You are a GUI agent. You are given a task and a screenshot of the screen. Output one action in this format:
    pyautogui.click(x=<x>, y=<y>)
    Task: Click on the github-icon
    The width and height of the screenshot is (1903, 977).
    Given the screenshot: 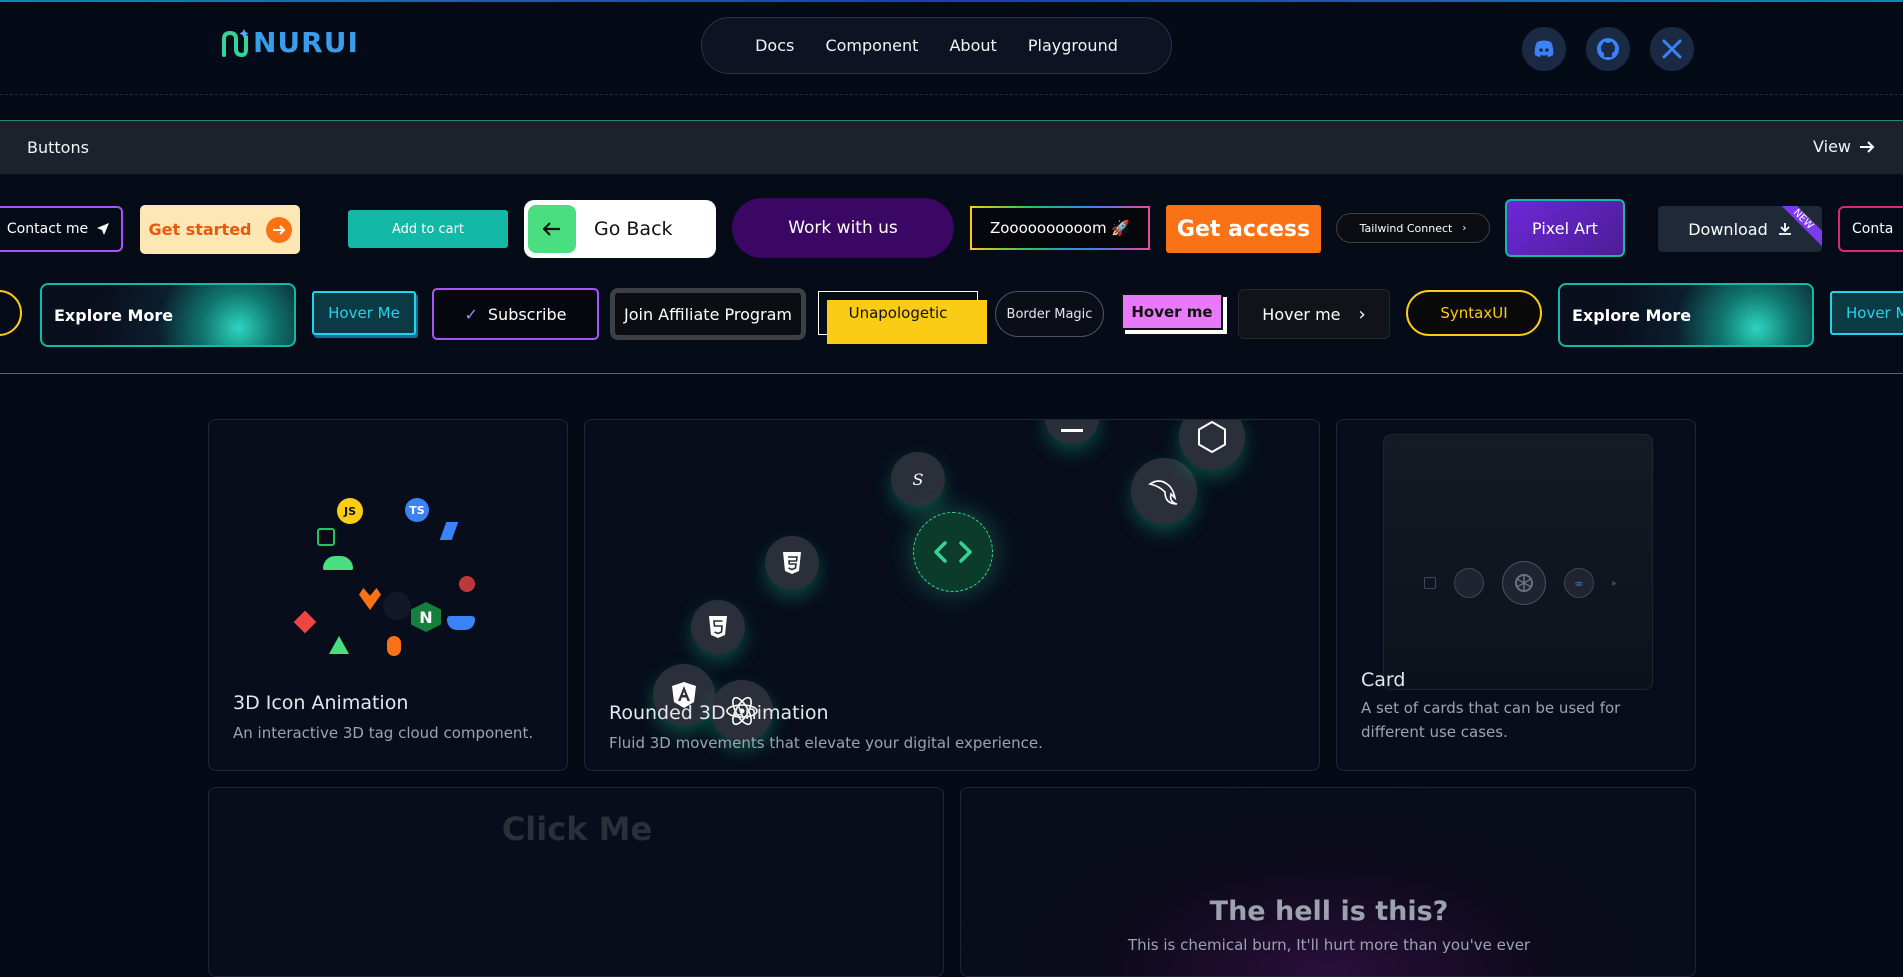 What is the action you would take?
    pyautogui.click(x=1608, y=49)
    